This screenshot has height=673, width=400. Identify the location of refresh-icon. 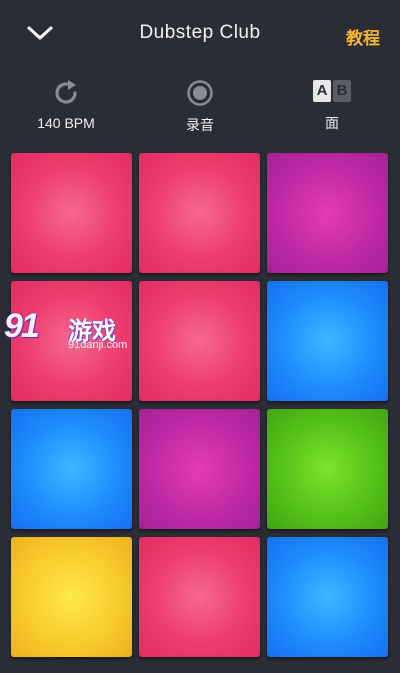
(66, 92).